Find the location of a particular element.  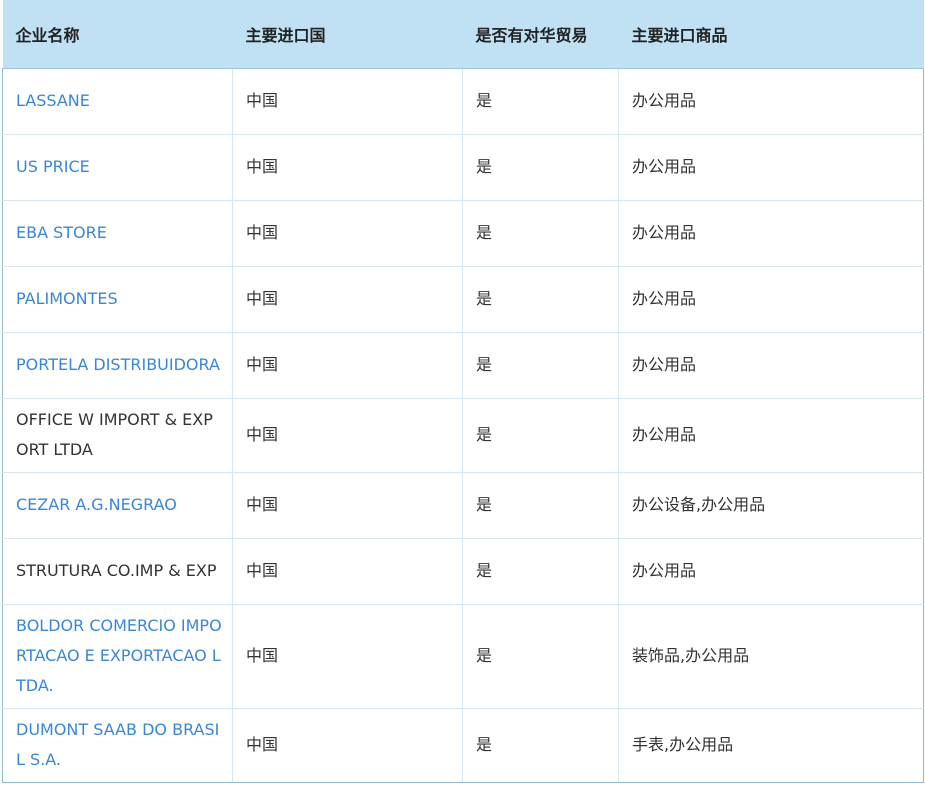

table-row: DUMONT SAAB DO BRASIL S.A. 中国 是 手表,办公用品 is located at coordinates (463, 745).